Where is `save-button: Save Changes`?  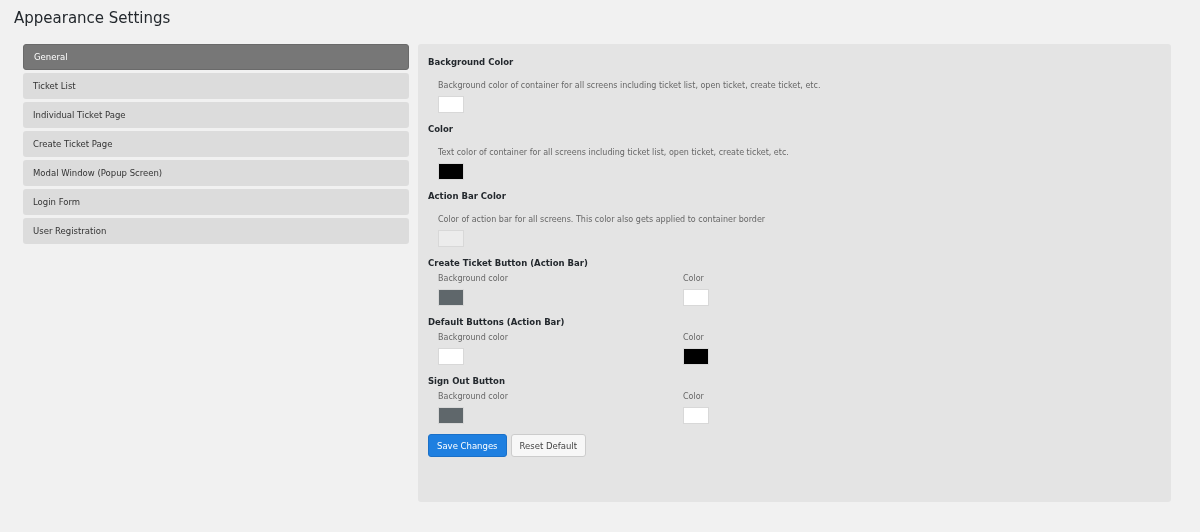
save-button: Save Changes is located at coordinates (467, 445).